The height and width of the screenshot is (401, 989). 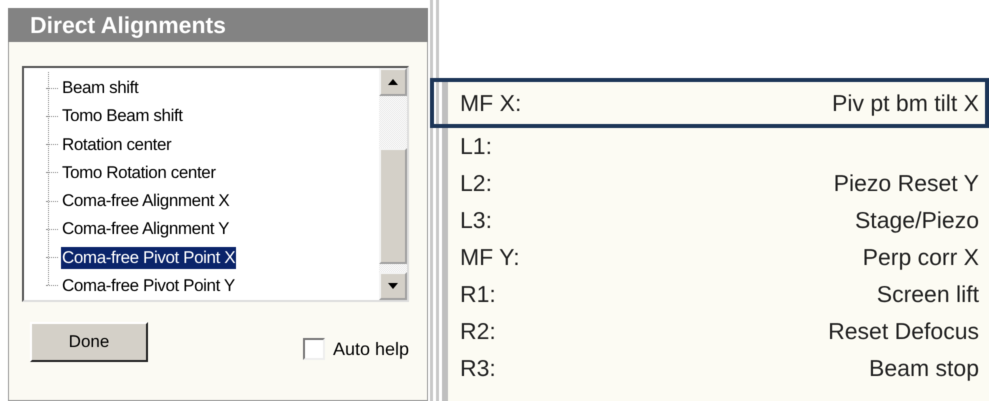 What do you see at coordinates (145, 229) in the screenshot?
I see `tree-item: Coma-free Alignment Y` at bounding box center [145, 229].